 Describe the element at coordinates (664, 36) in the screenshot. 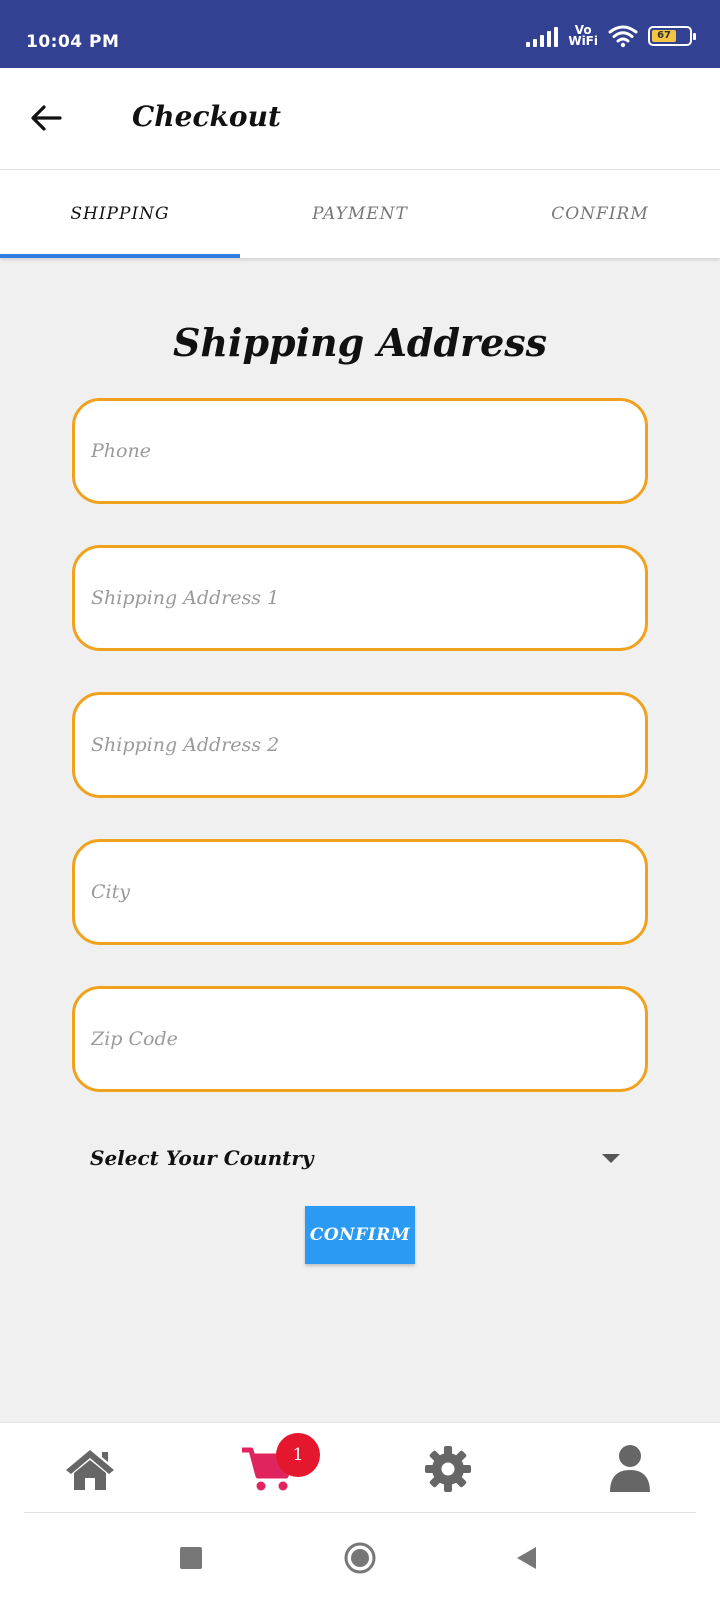

I see `battery-level: 67` at that location.